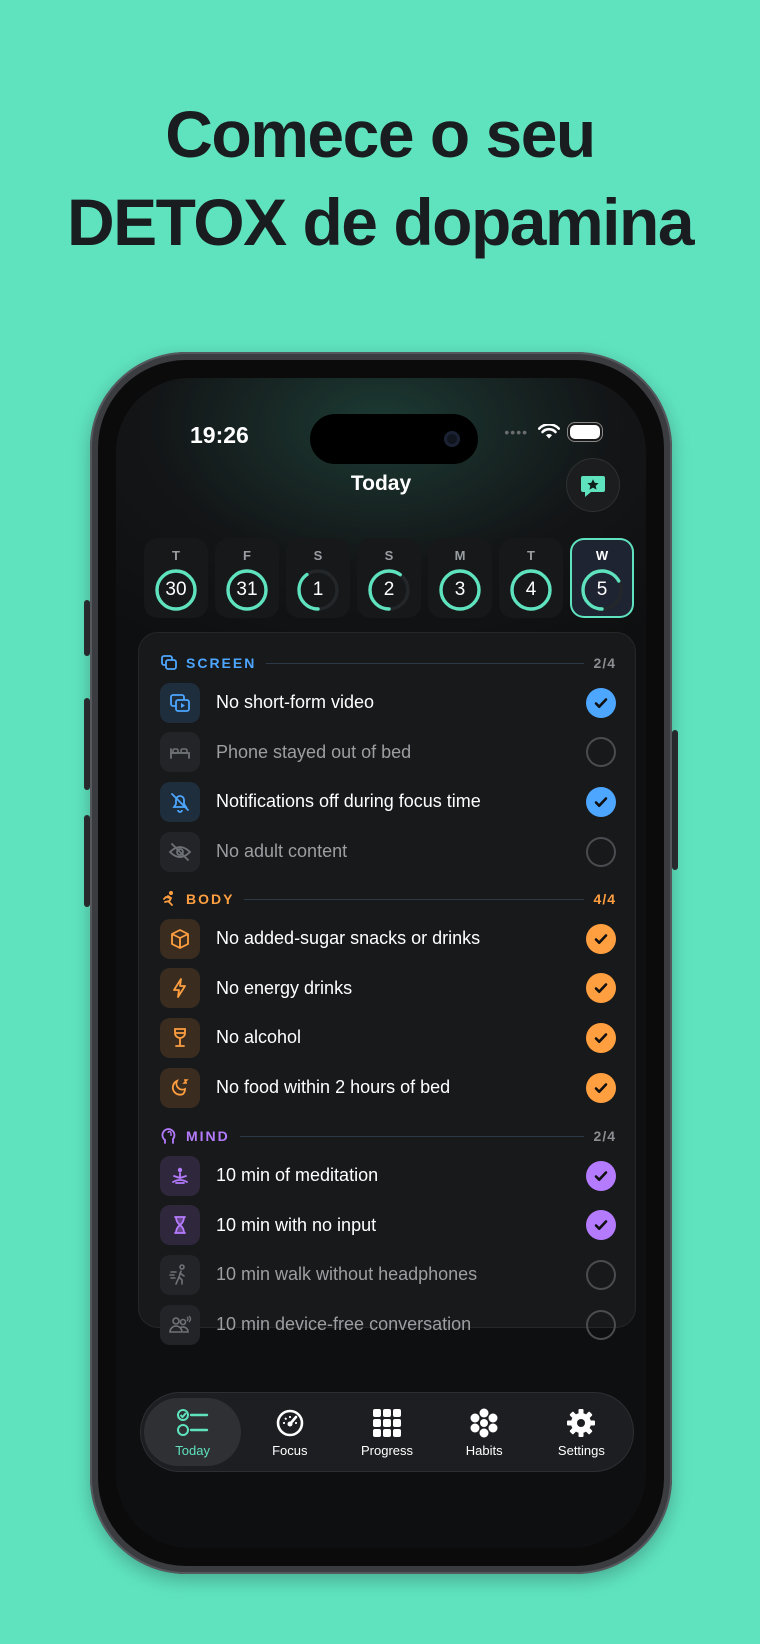 The image size is (760, 1644). I want to click on habit-row: No alcohol, so click(388, 1038).